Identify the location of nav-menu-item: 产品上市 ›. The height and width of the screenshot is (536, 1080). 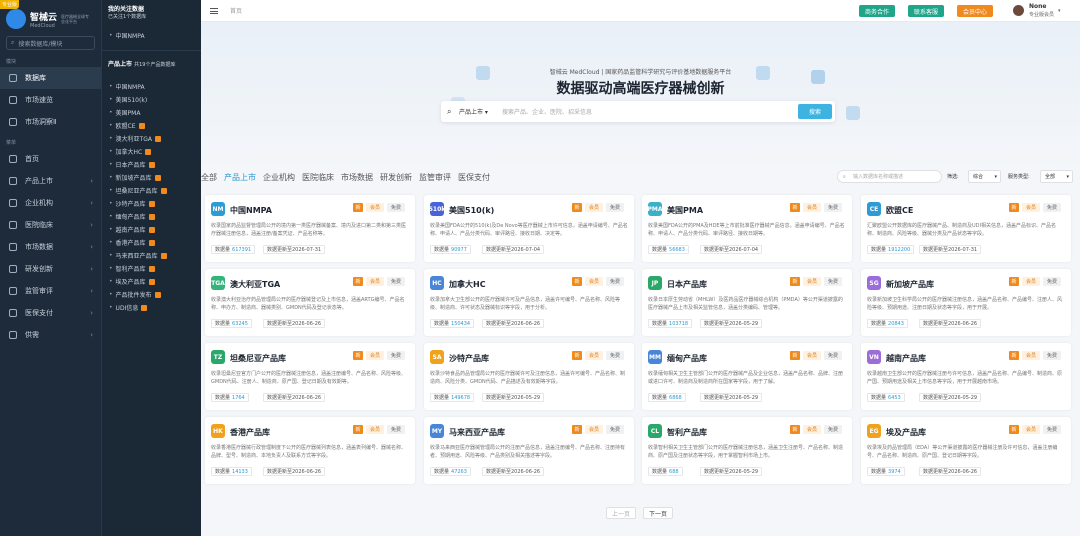
(50, 181).